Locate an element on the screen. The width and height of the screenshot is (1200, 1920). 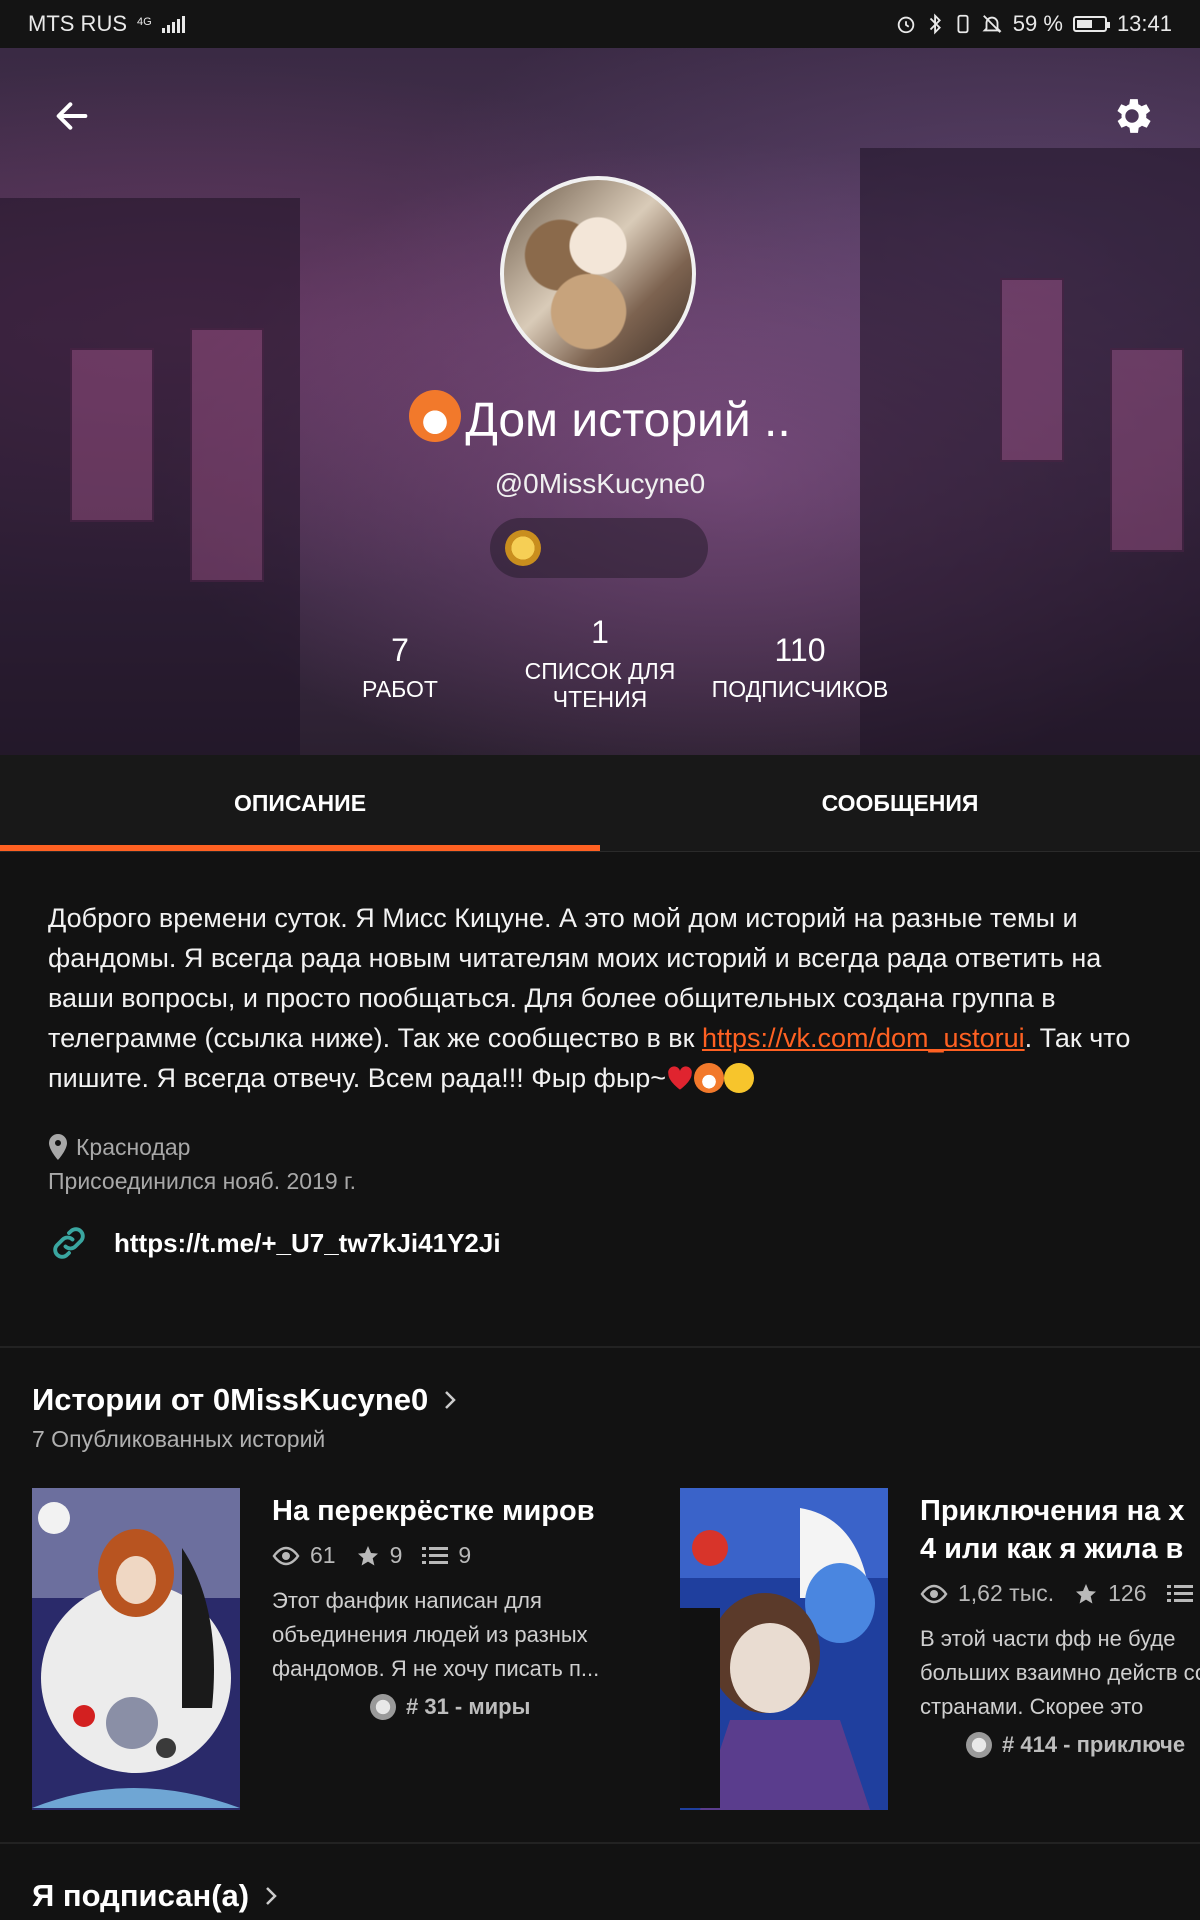
profile-tabs: ОПИСАНИЕ СООБЩЕНИЯ is located at coordinates (600, 803).